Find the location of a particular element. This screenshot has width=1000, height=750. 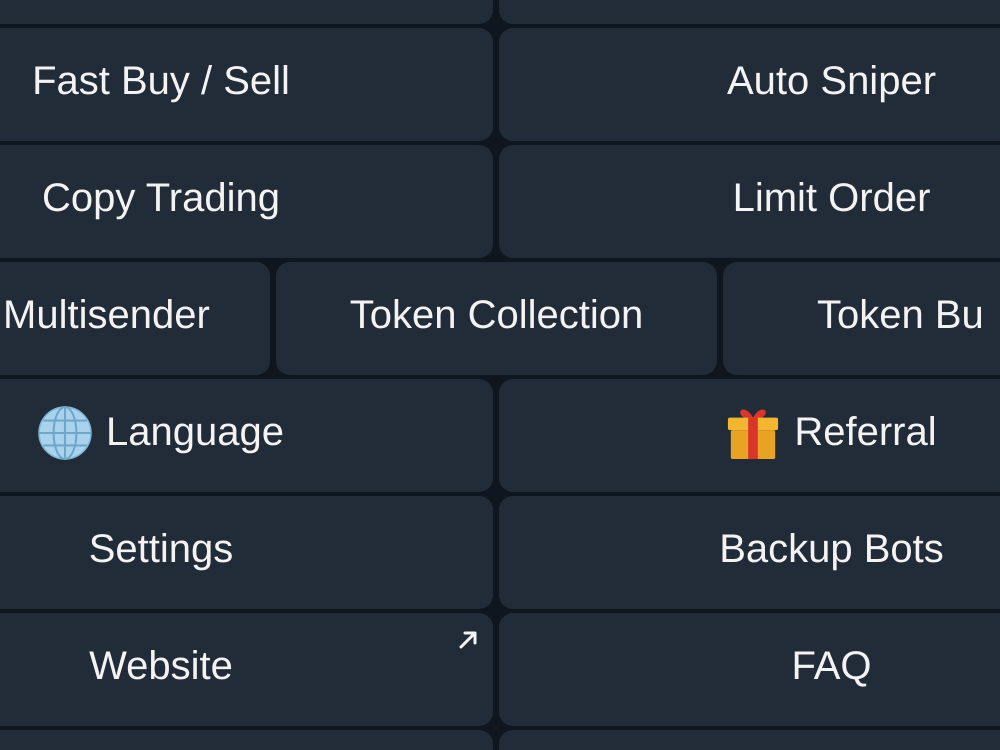

keyboard-button: Referral is located at coordinates (749, 435).